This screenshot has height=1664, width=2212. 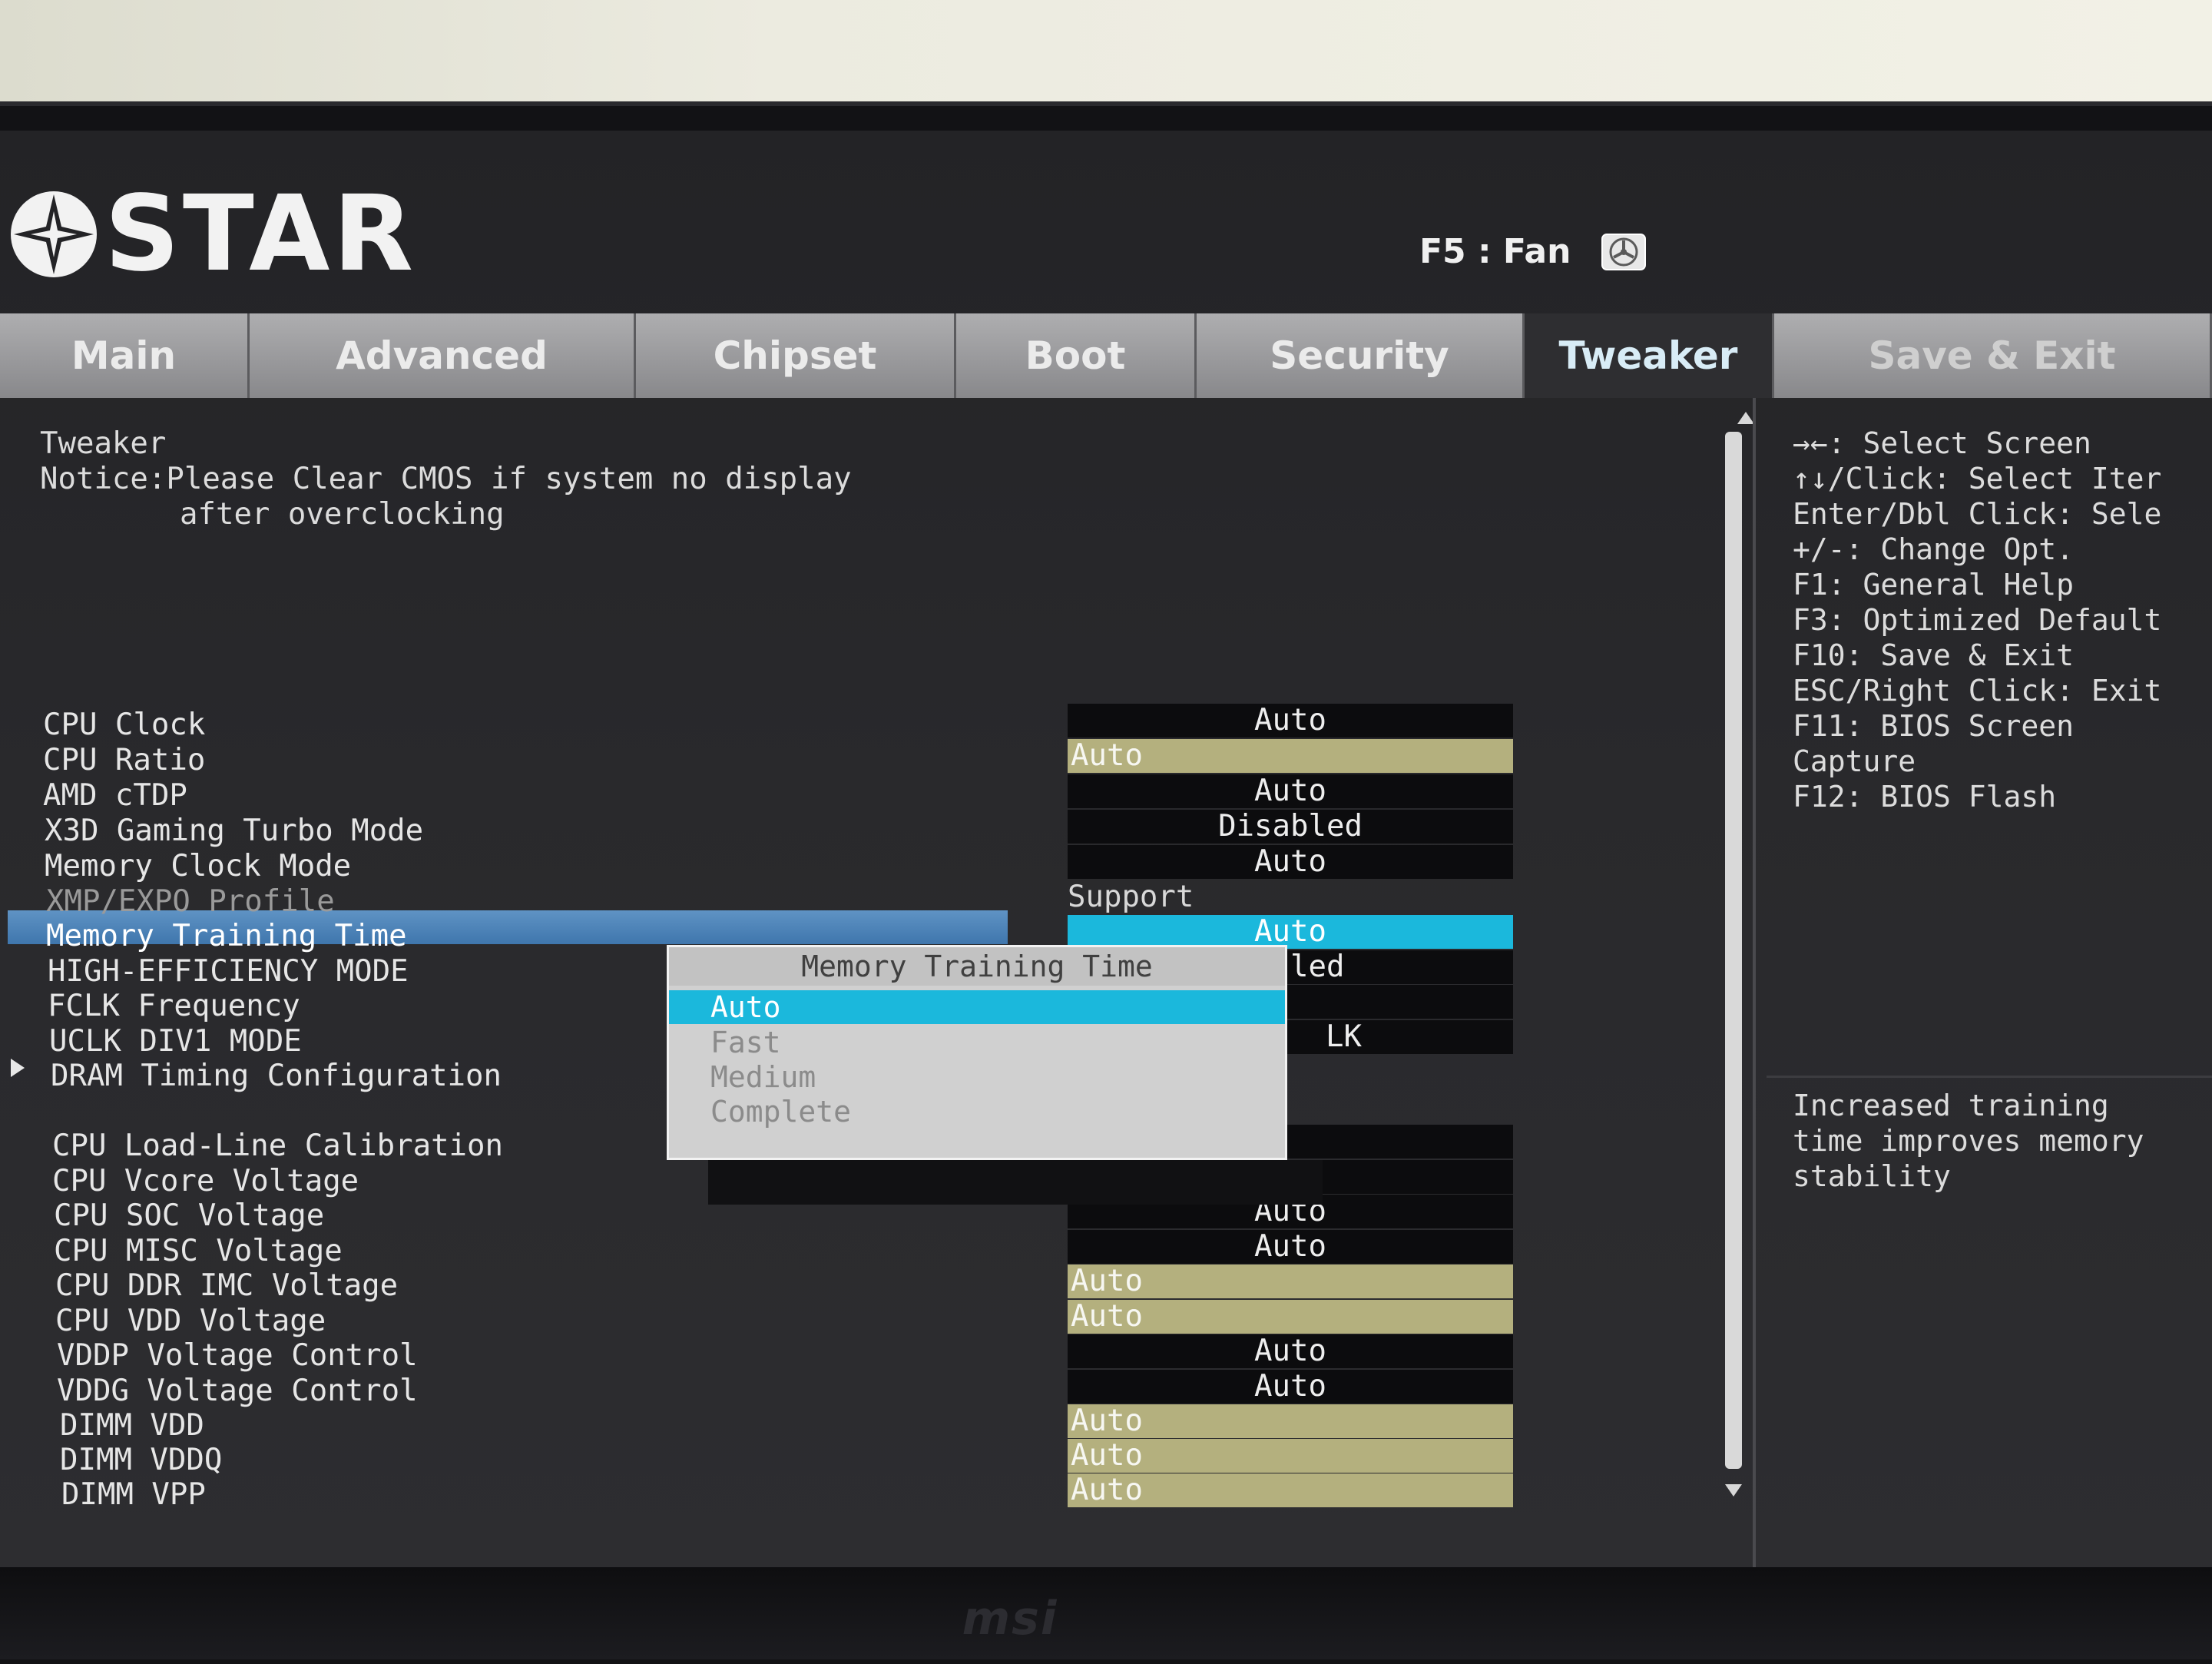 I want to click on setting-label-uclk-div1: UCLK DIV1 MODE, so click(x=175, y=1041).